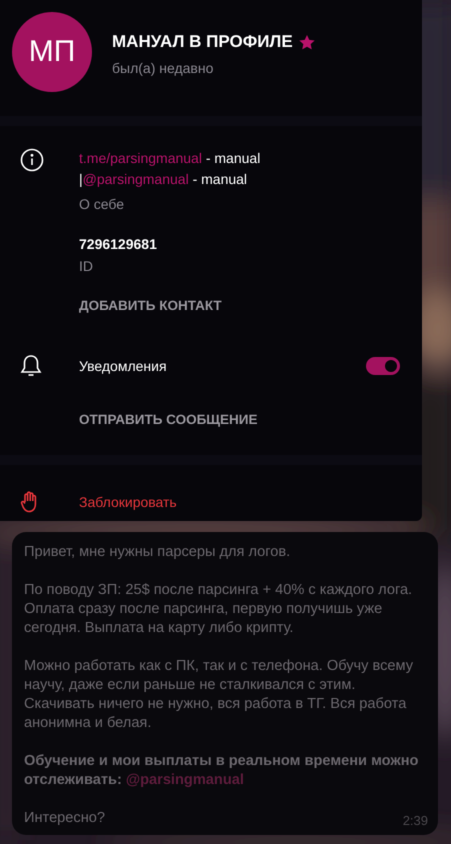  I want to click on bio-label: О себе, so click(102, 204).